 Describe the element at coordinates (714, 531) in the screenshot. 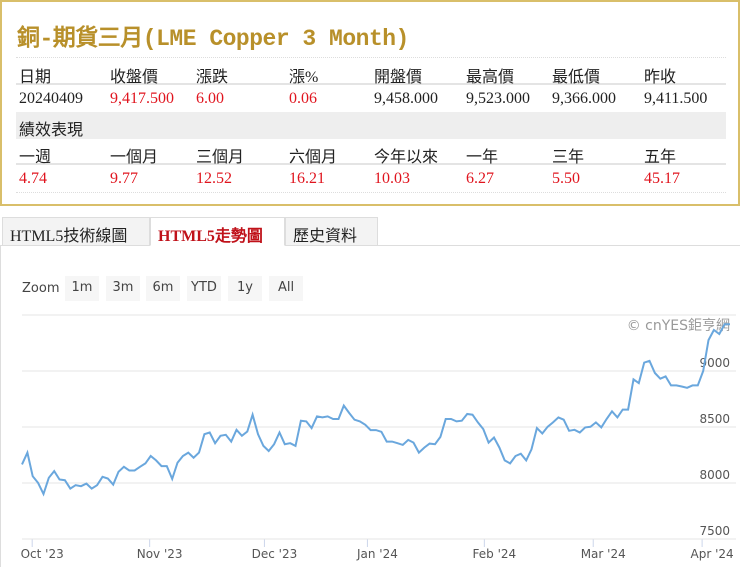

I see `y-tick-label: 7500` at that location.